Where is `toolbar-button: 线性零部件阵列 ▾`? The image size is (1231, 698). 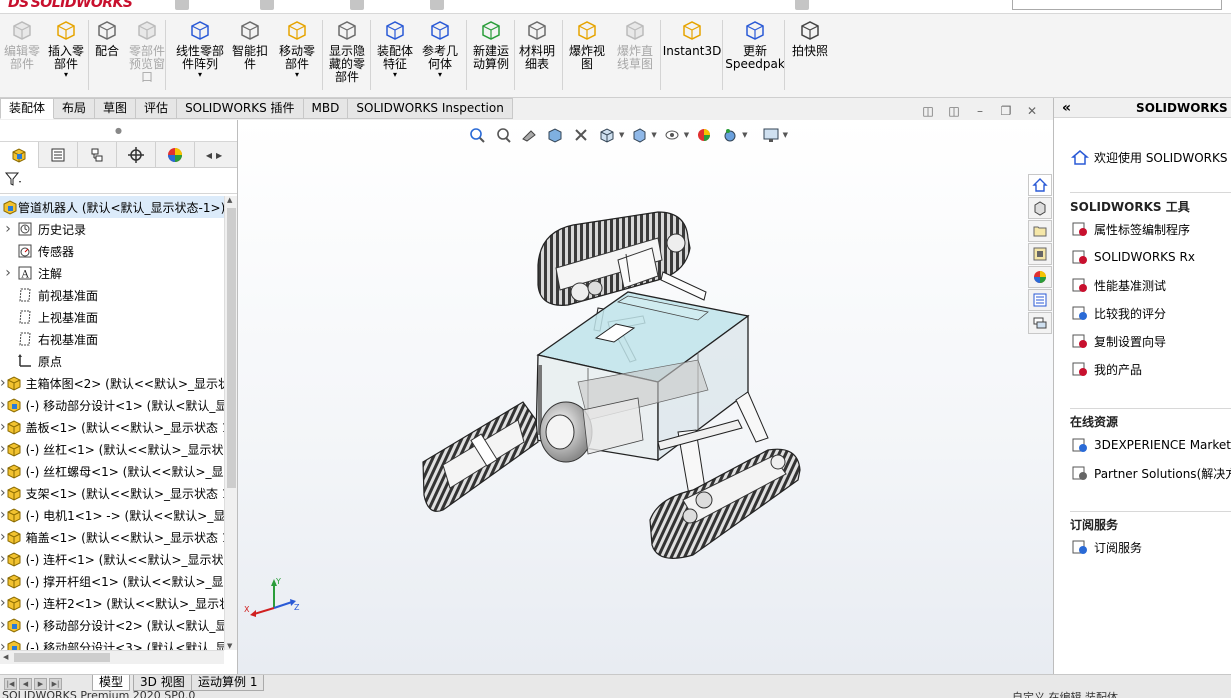 toolbar-button: 线性零部件阵列 ▾ is located at coordinates (200, 48).